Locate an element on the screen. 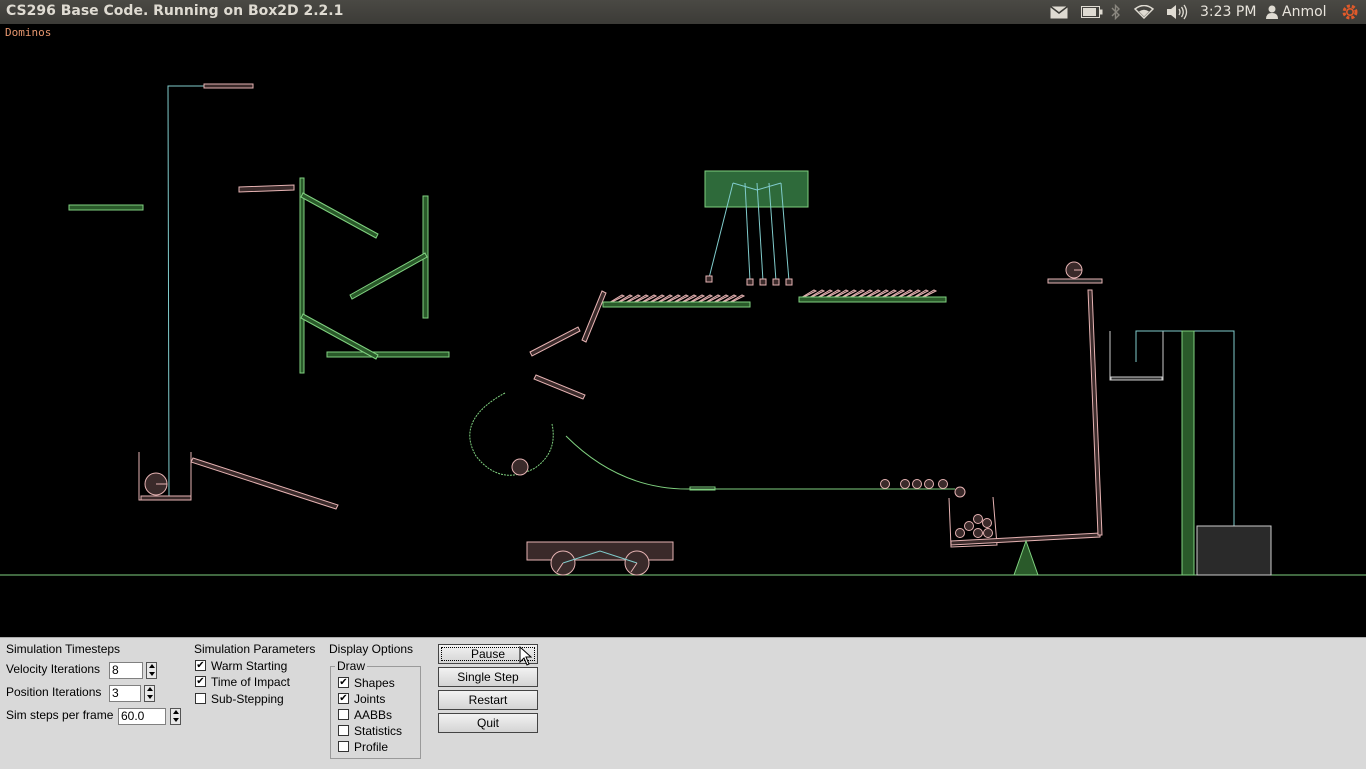 Image resolution: width=1366 pixels, height=769 pixels. seesaw-pivot is located at coordinates (1026, 557).